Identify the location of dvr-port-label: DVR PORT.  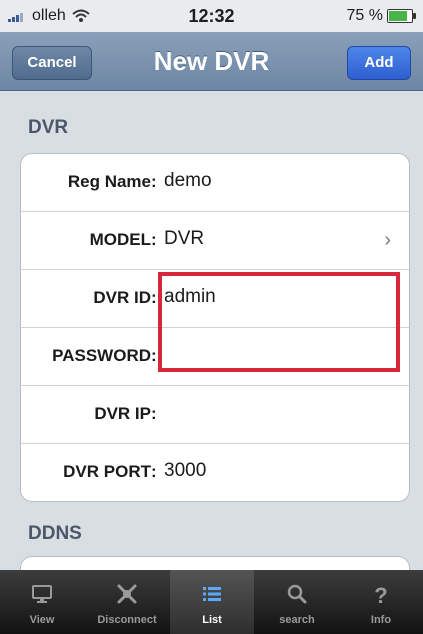
(107, 471).